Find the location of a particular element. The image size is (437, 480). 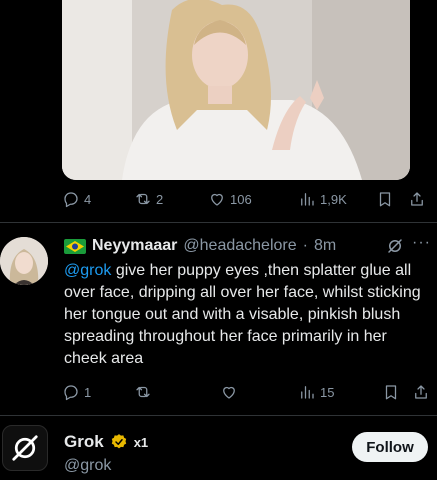

post-repost-button: 2 is located at coordinates (148, 199).